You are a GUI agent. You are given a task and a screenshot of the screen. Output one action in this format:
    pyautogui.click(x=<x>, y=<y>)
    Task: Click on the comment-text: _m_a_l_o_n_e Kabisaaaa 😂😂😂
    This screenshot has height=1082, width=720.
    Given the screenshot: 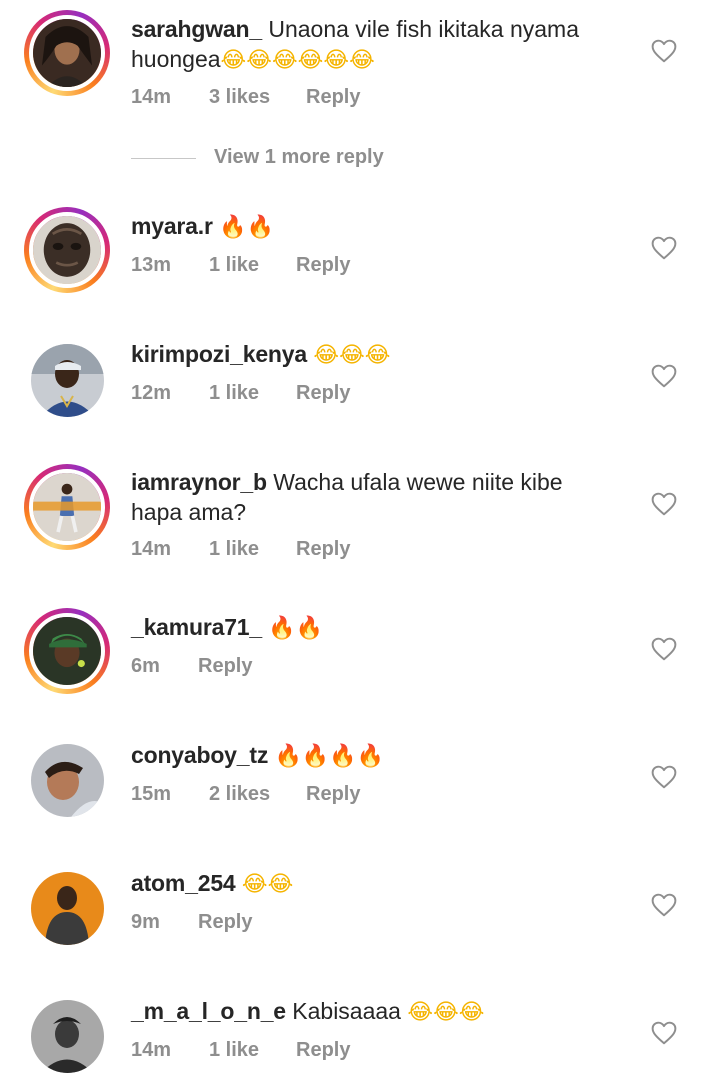 What is the action you would take?
    pyautogui.click(x=366, y=1012)
    